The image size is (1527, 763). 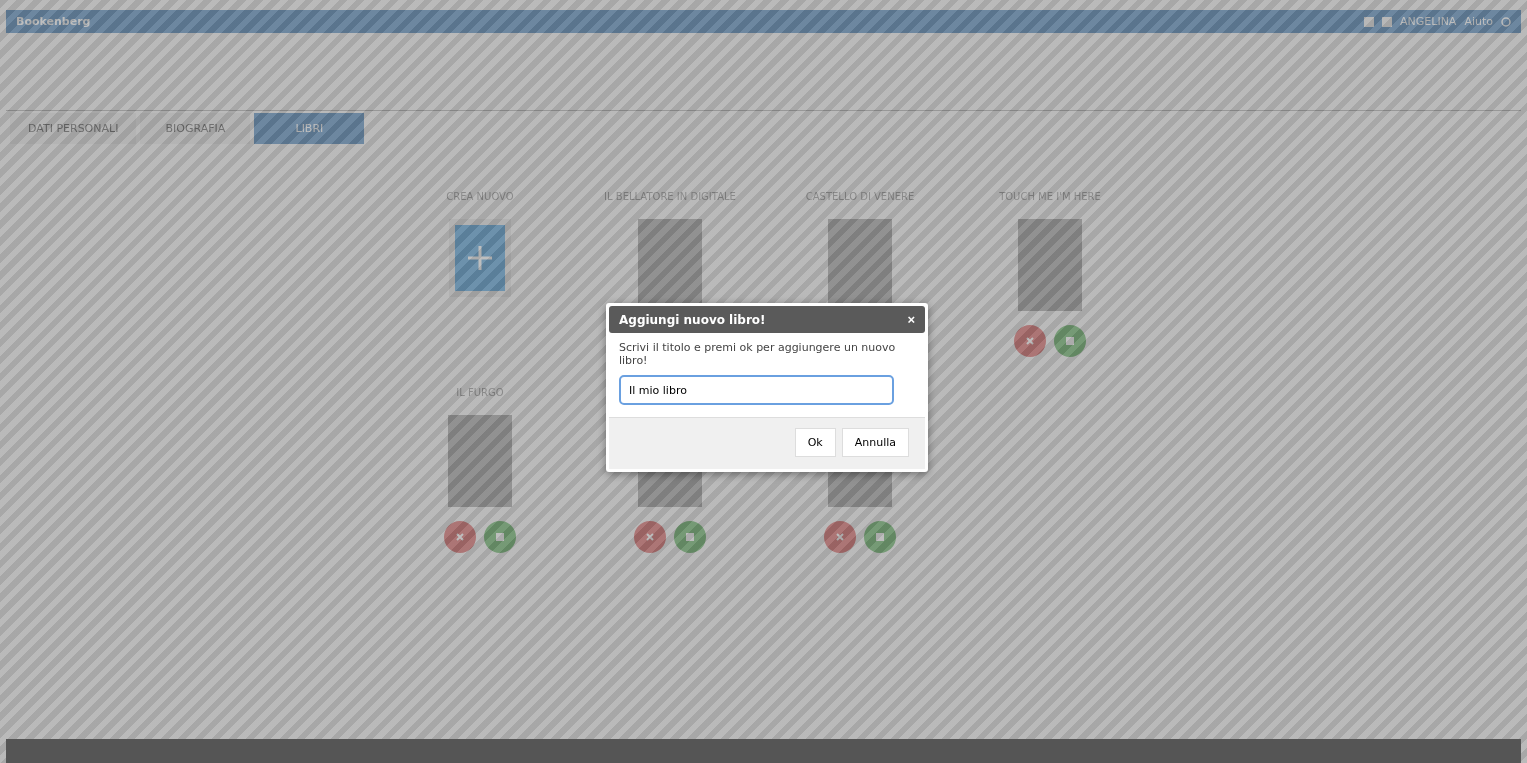 What do you see at coordinates (309, 128) in the screenshot?
I see `tab: LIBRI` at bounding box center [309, 128].